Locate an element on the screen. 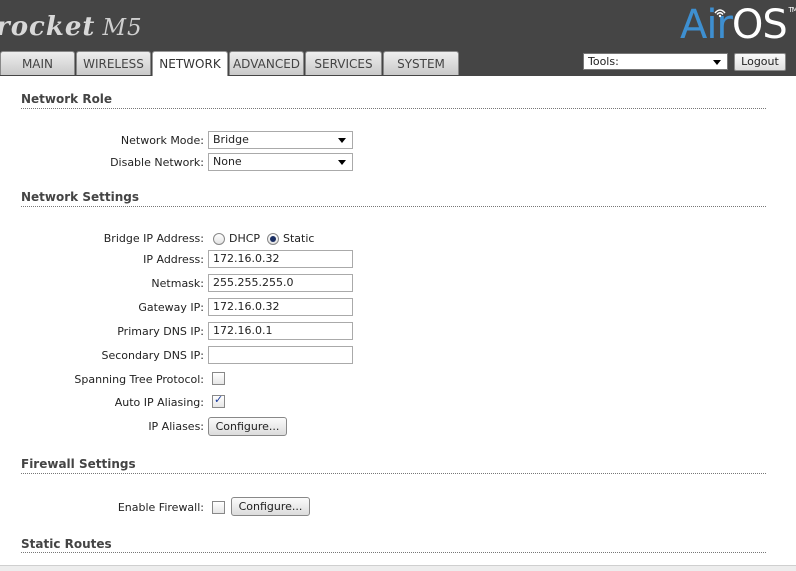  enable-firewall-checkbox is located at coordinates (218, 507).